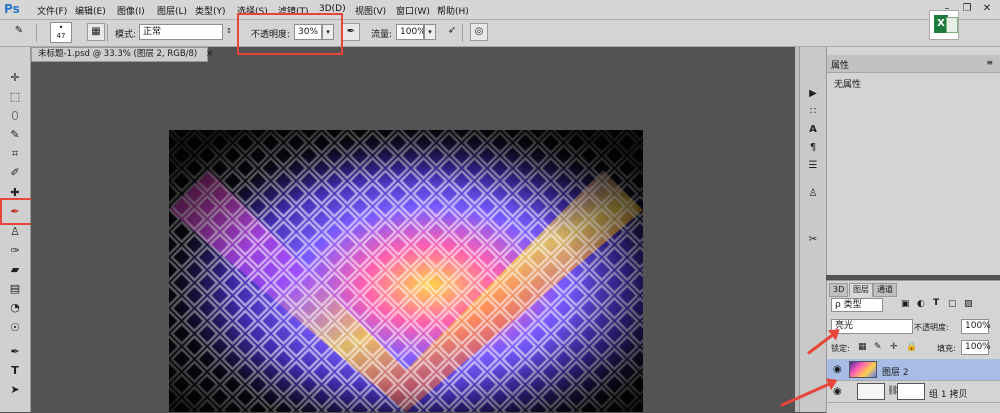 This screenshot has width=1000, height=413. I want to click on character-icon: ∷, so click(813, 112).